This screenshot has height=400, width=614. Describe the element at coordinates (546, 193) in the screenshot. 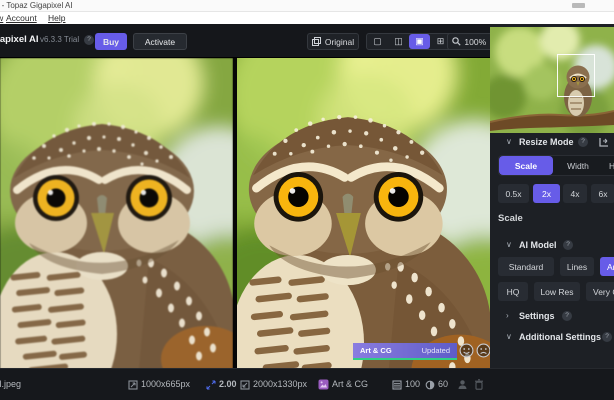

I see `preset-2x: 2x` at that location.